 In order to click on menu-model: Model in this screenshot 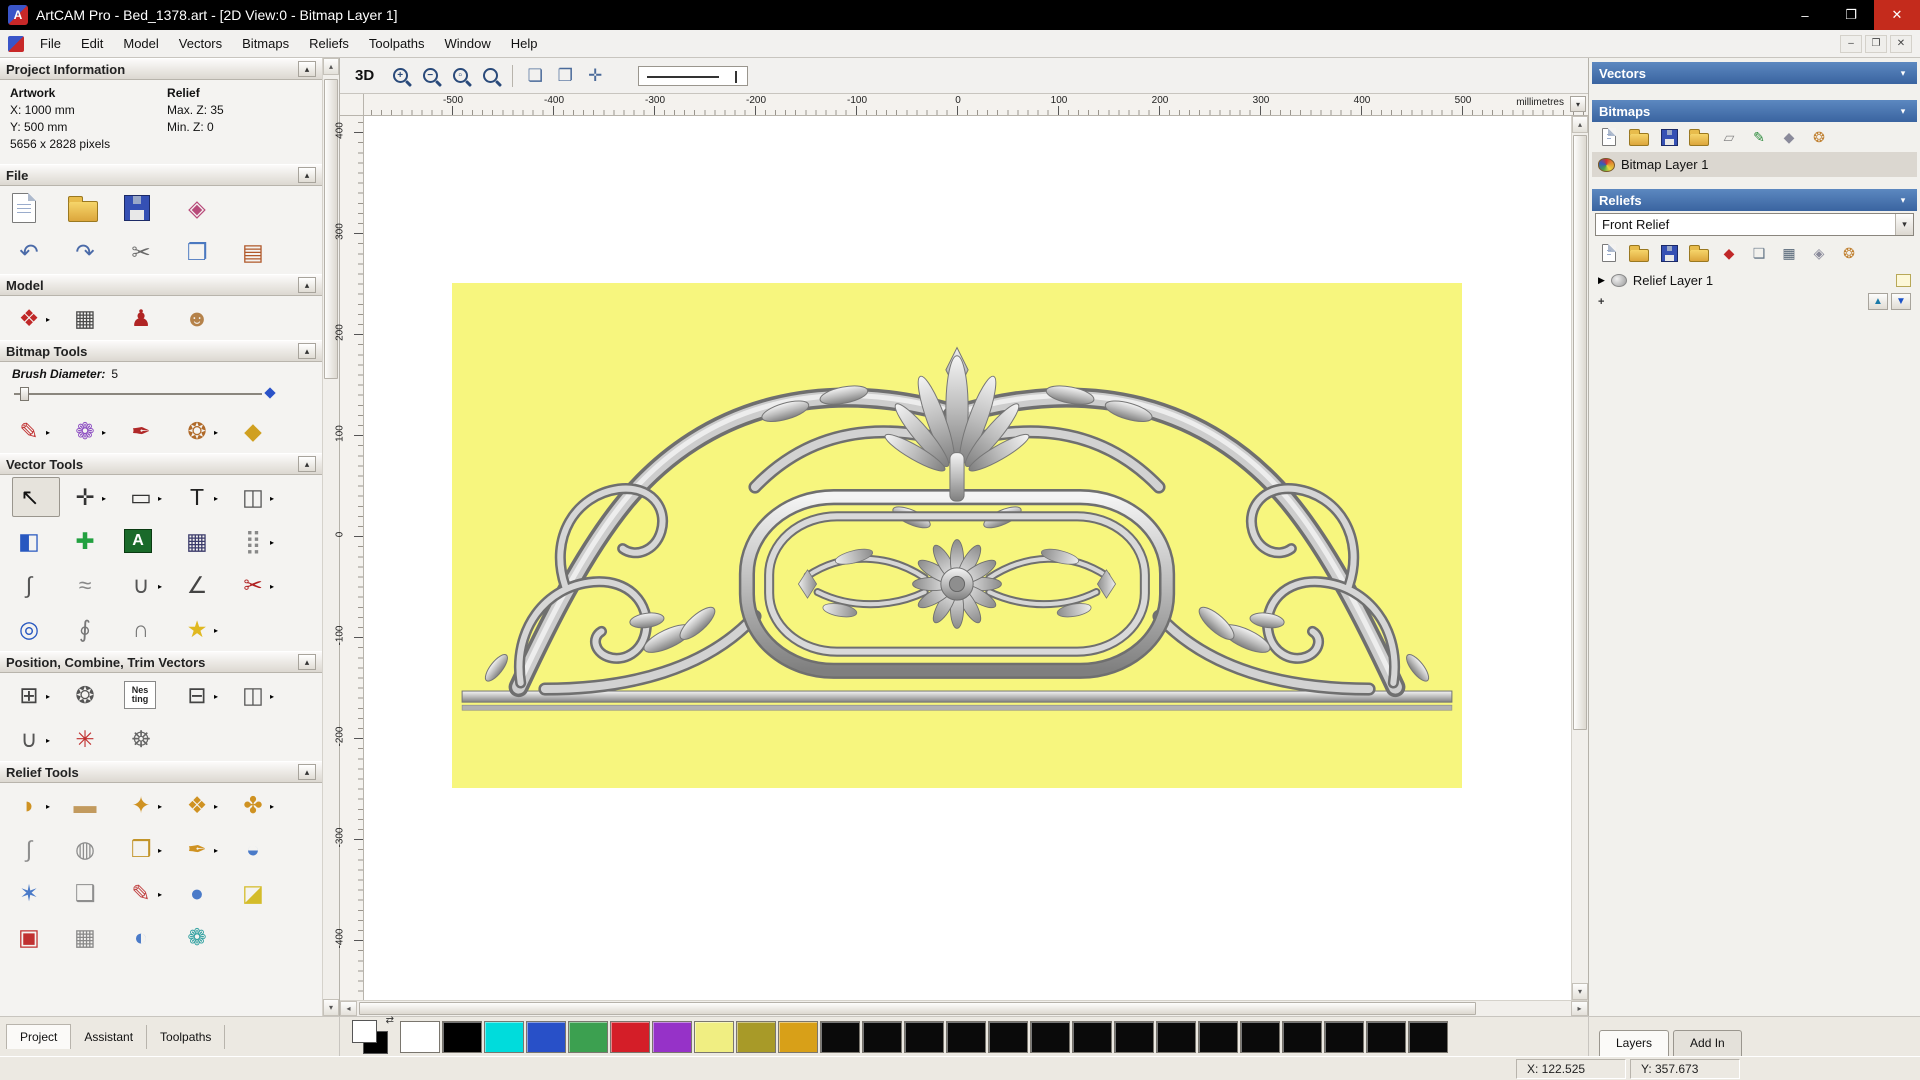, I will do `click(140, 43)`.